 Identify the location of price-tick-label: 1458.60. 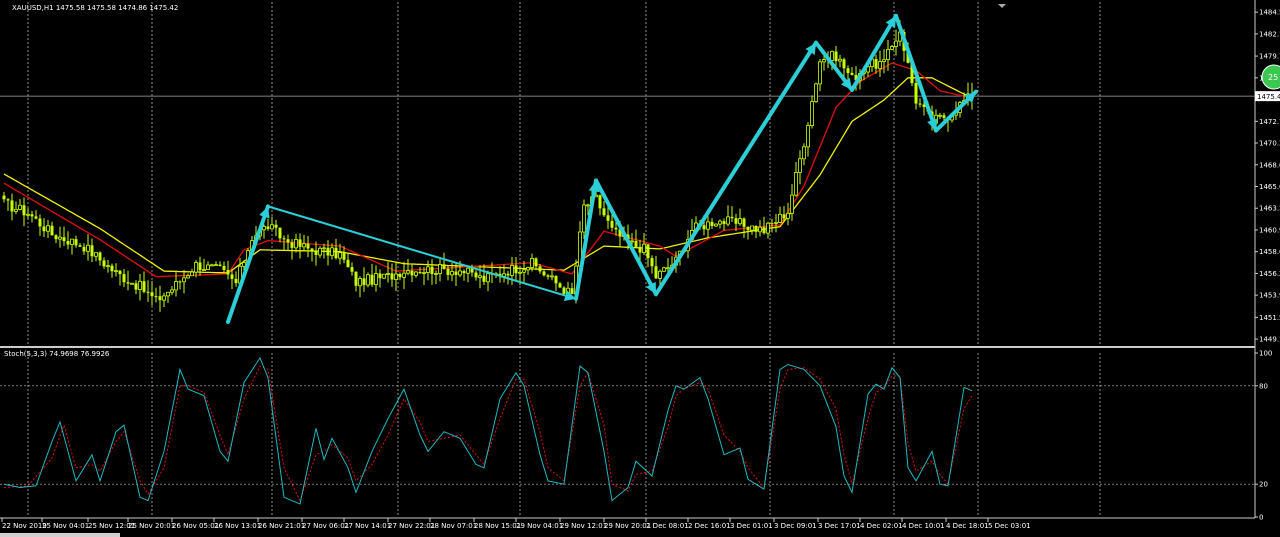
(1269, 252).